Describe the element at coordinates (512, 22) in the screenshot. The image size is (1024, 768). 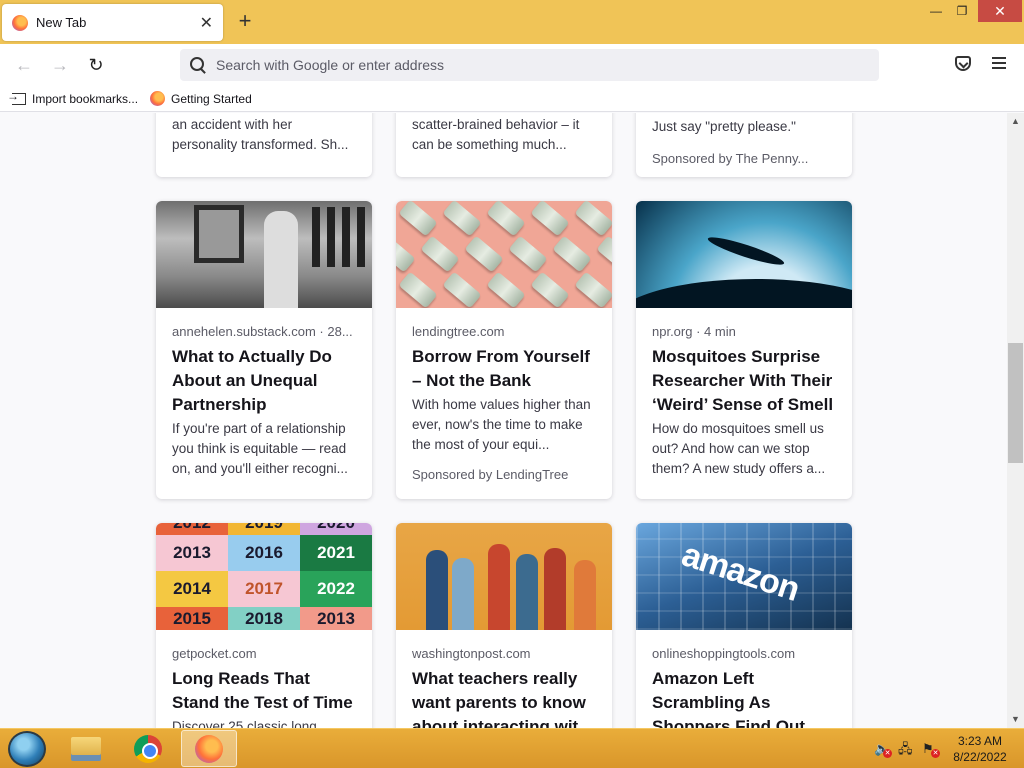
I see `title-bar: New Tab ✕ + — ❐ ✕` at that location.